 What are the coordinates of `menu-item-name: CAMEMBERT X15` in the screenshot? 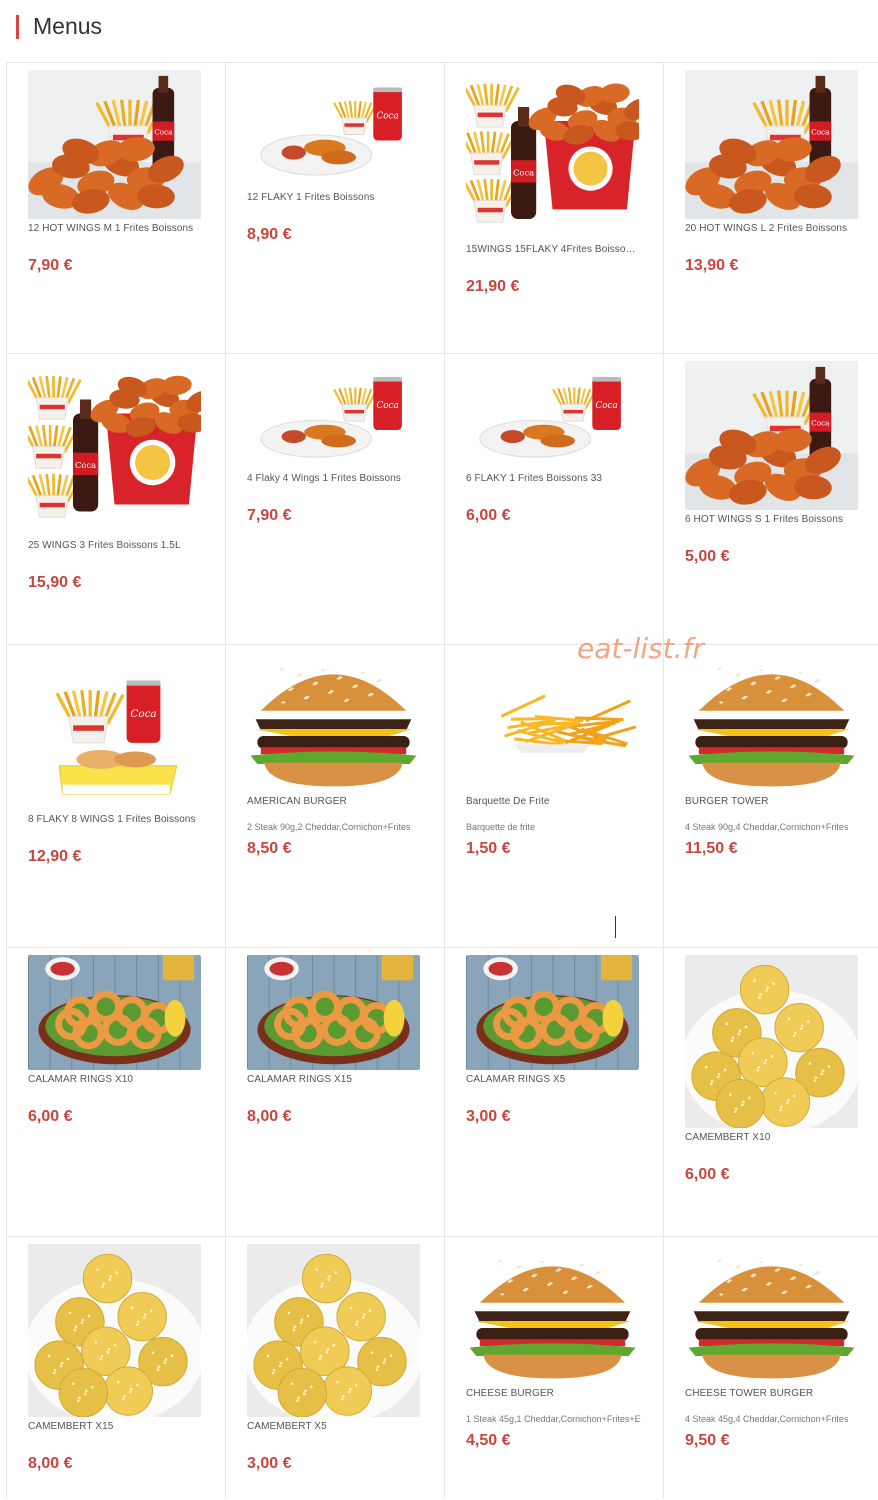 It's located at (71, 1426).